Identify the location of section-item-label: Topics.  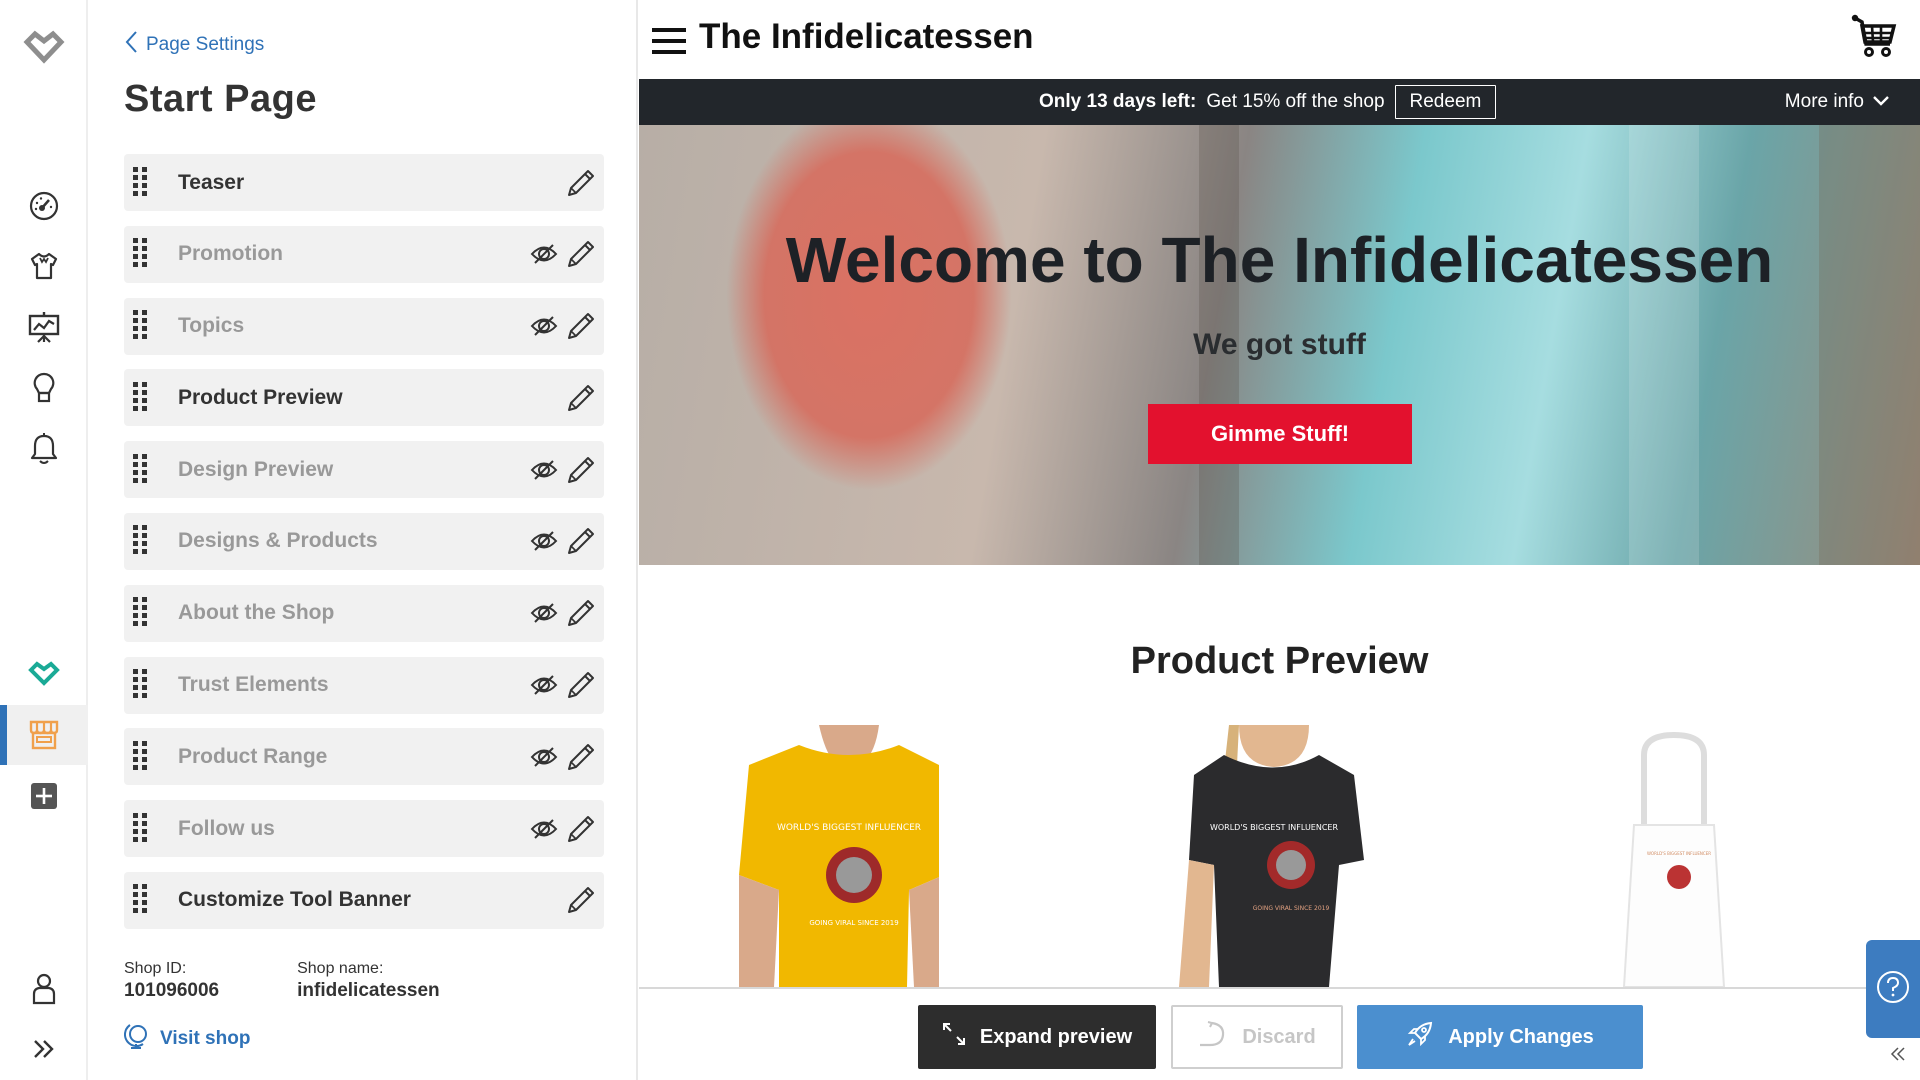
(211, 326).